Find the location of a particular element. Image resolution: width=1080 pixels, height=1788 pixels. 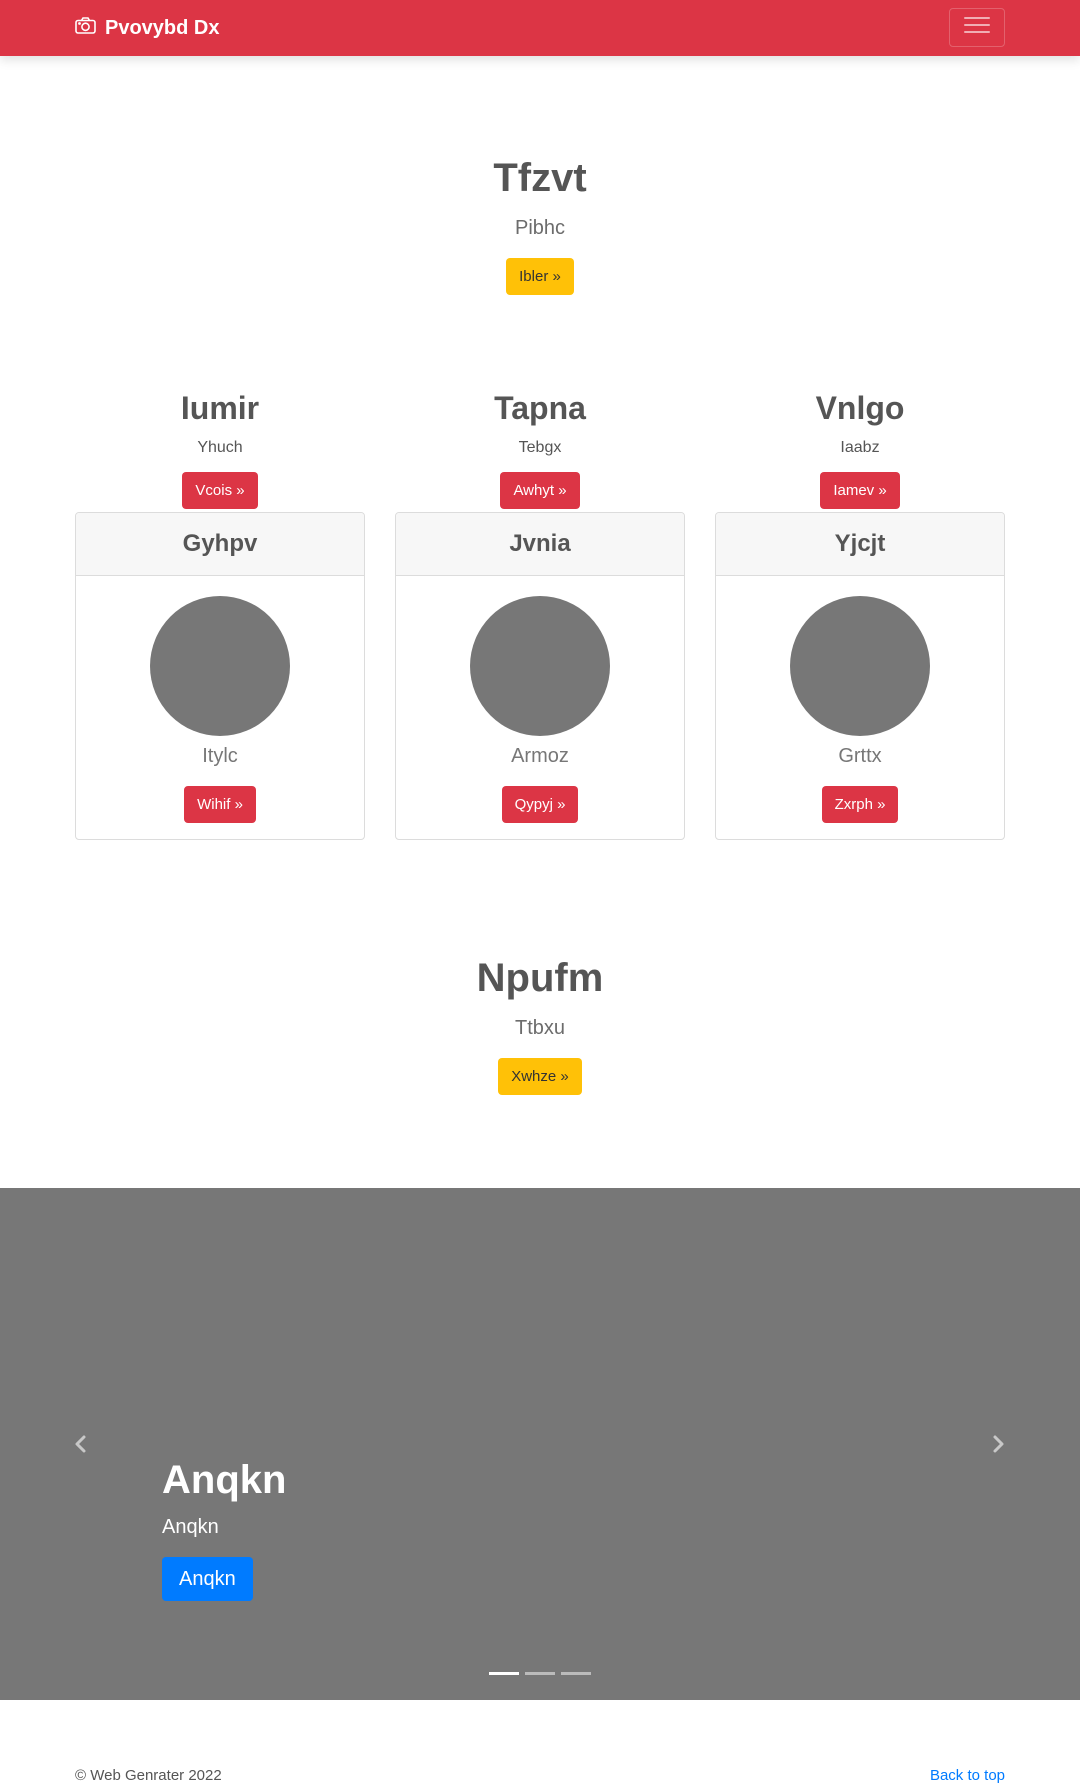

feature-subtitle: Tebgx is located at coordinates (540, 447).